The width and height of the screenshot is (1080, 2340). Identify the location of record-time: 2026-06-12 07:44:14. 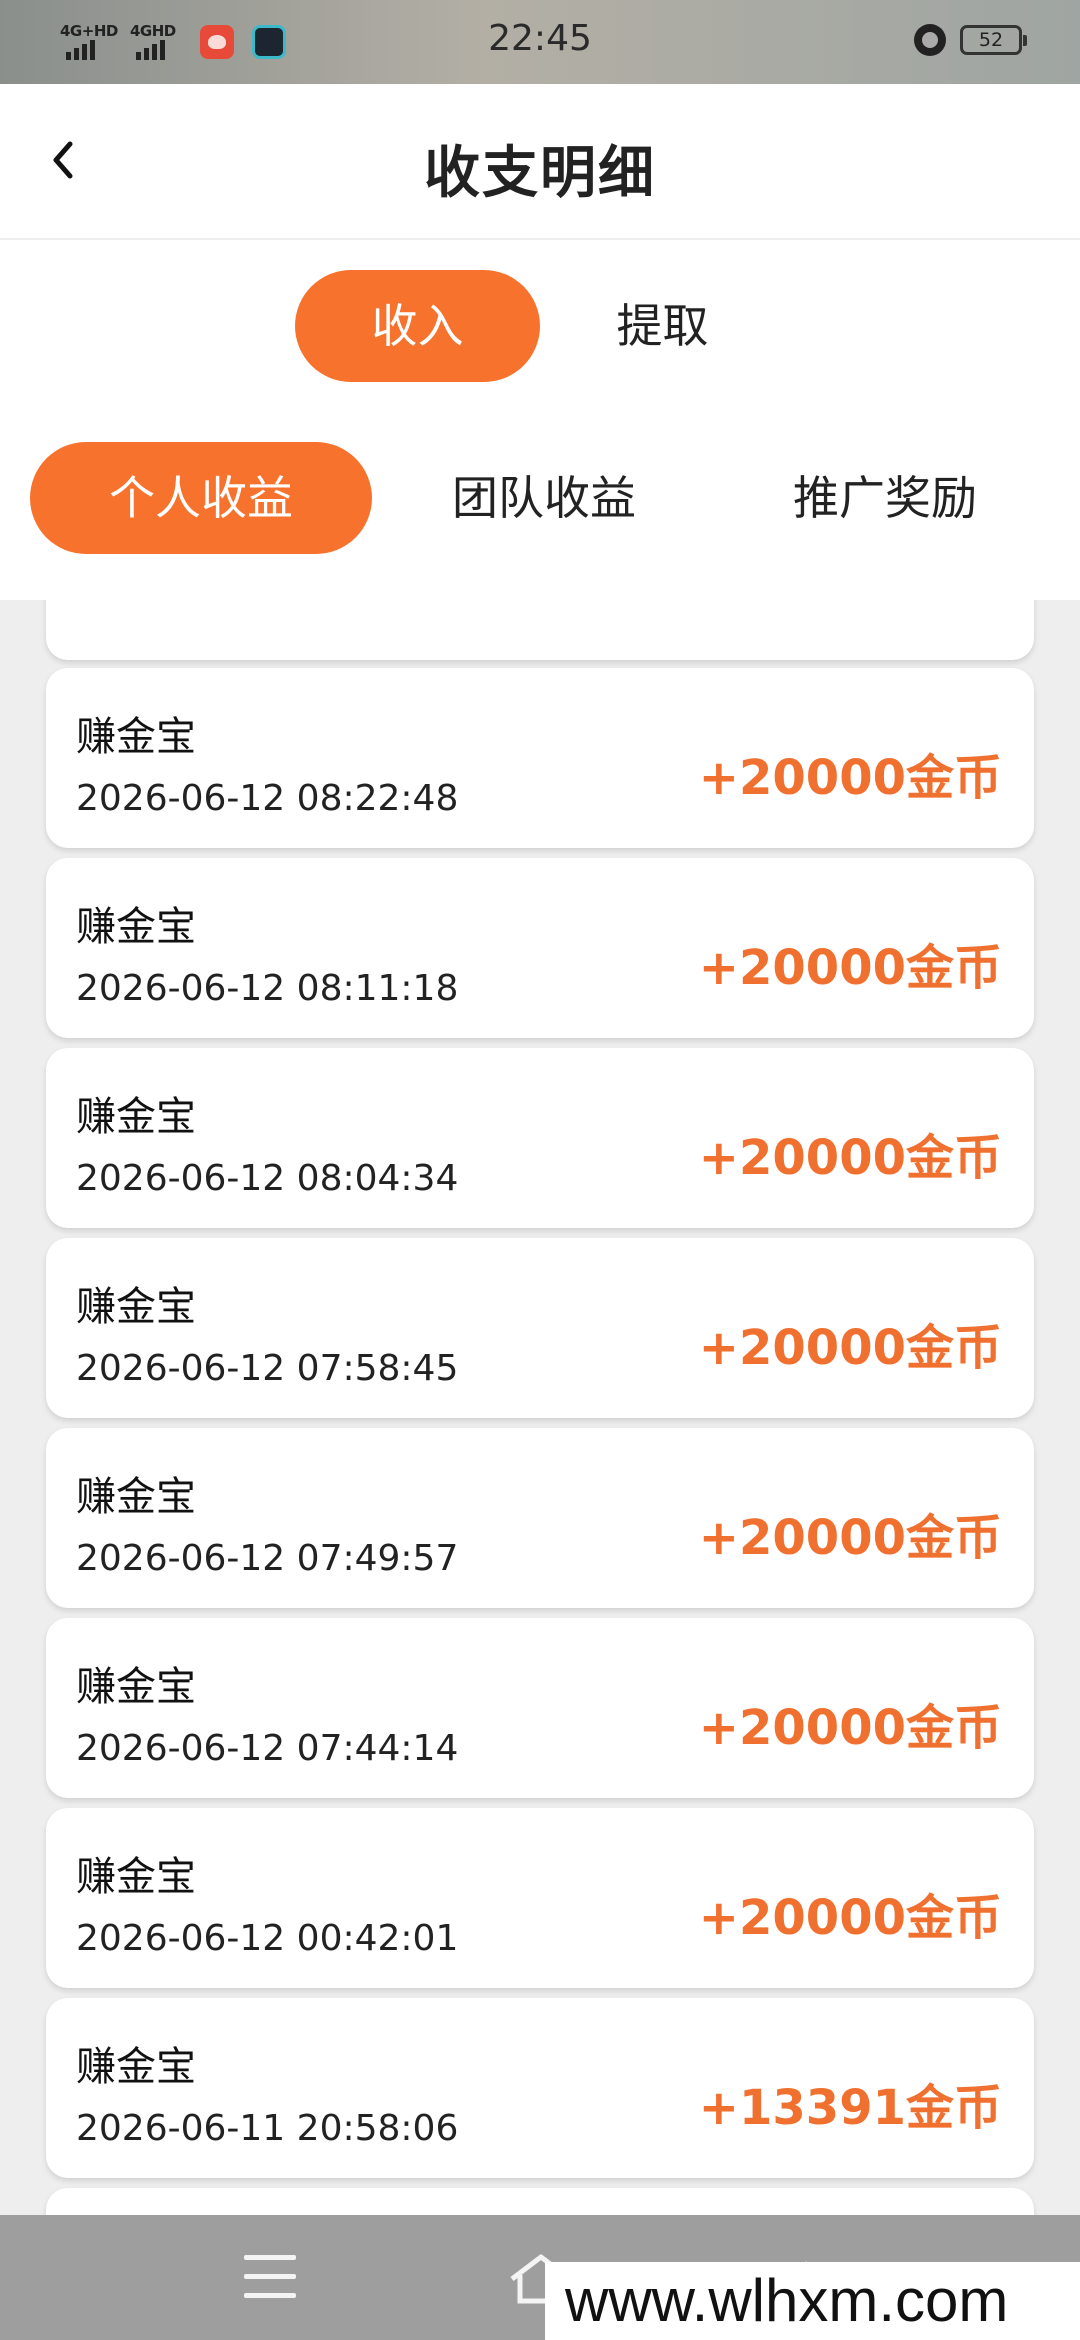
(267, 1748).